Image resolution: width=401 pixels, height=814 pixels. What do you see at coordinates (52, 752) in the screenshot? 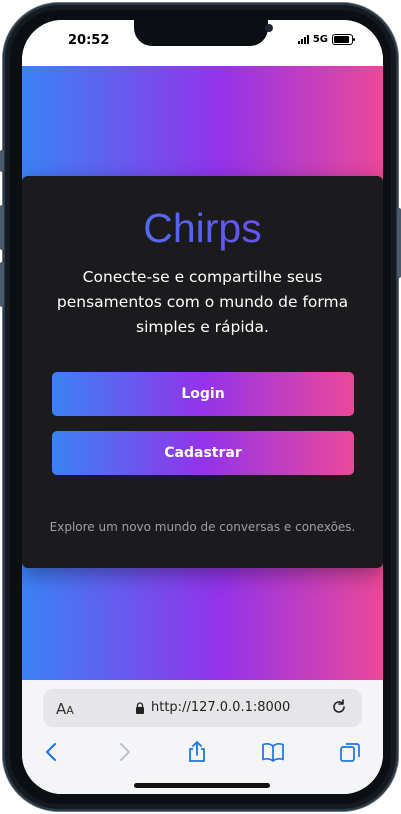
I see `back-icon` at bounding box center [52, 752].